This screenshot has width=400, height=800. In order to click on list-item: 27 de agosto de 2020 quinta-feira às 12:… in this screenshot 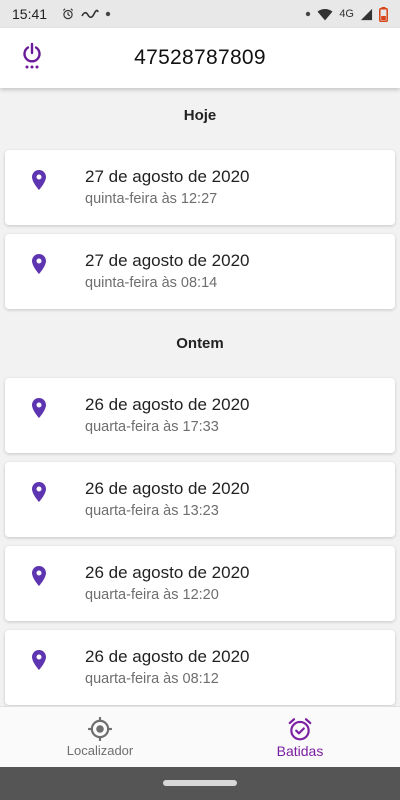, I will do `click(200, 187)`.